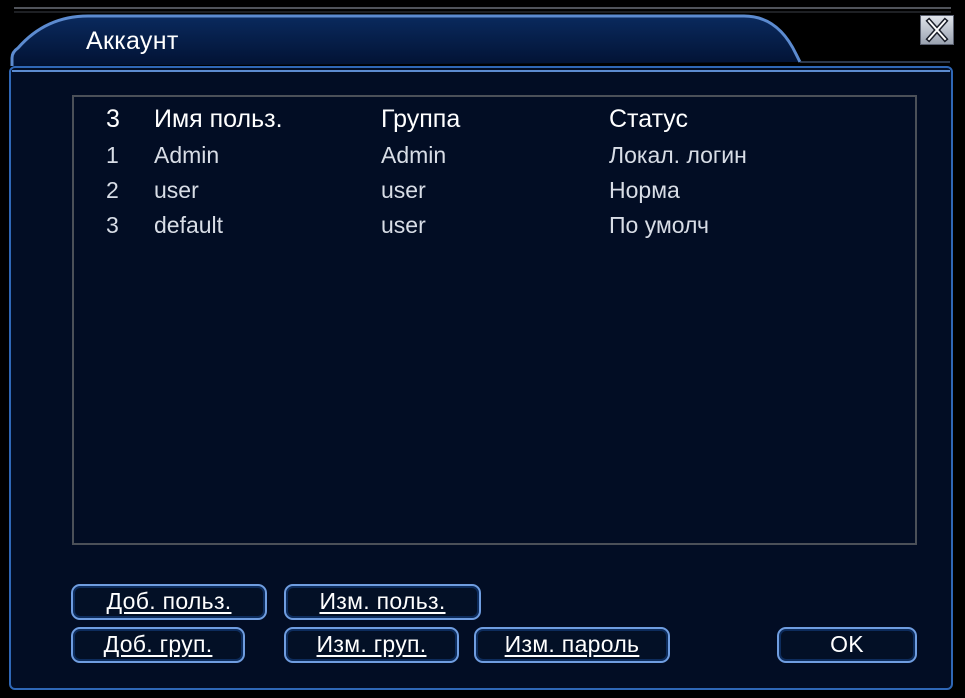  Describe the element at coordinates (644, 190) in the screenshot. I see `row-status: Норма` at that location.